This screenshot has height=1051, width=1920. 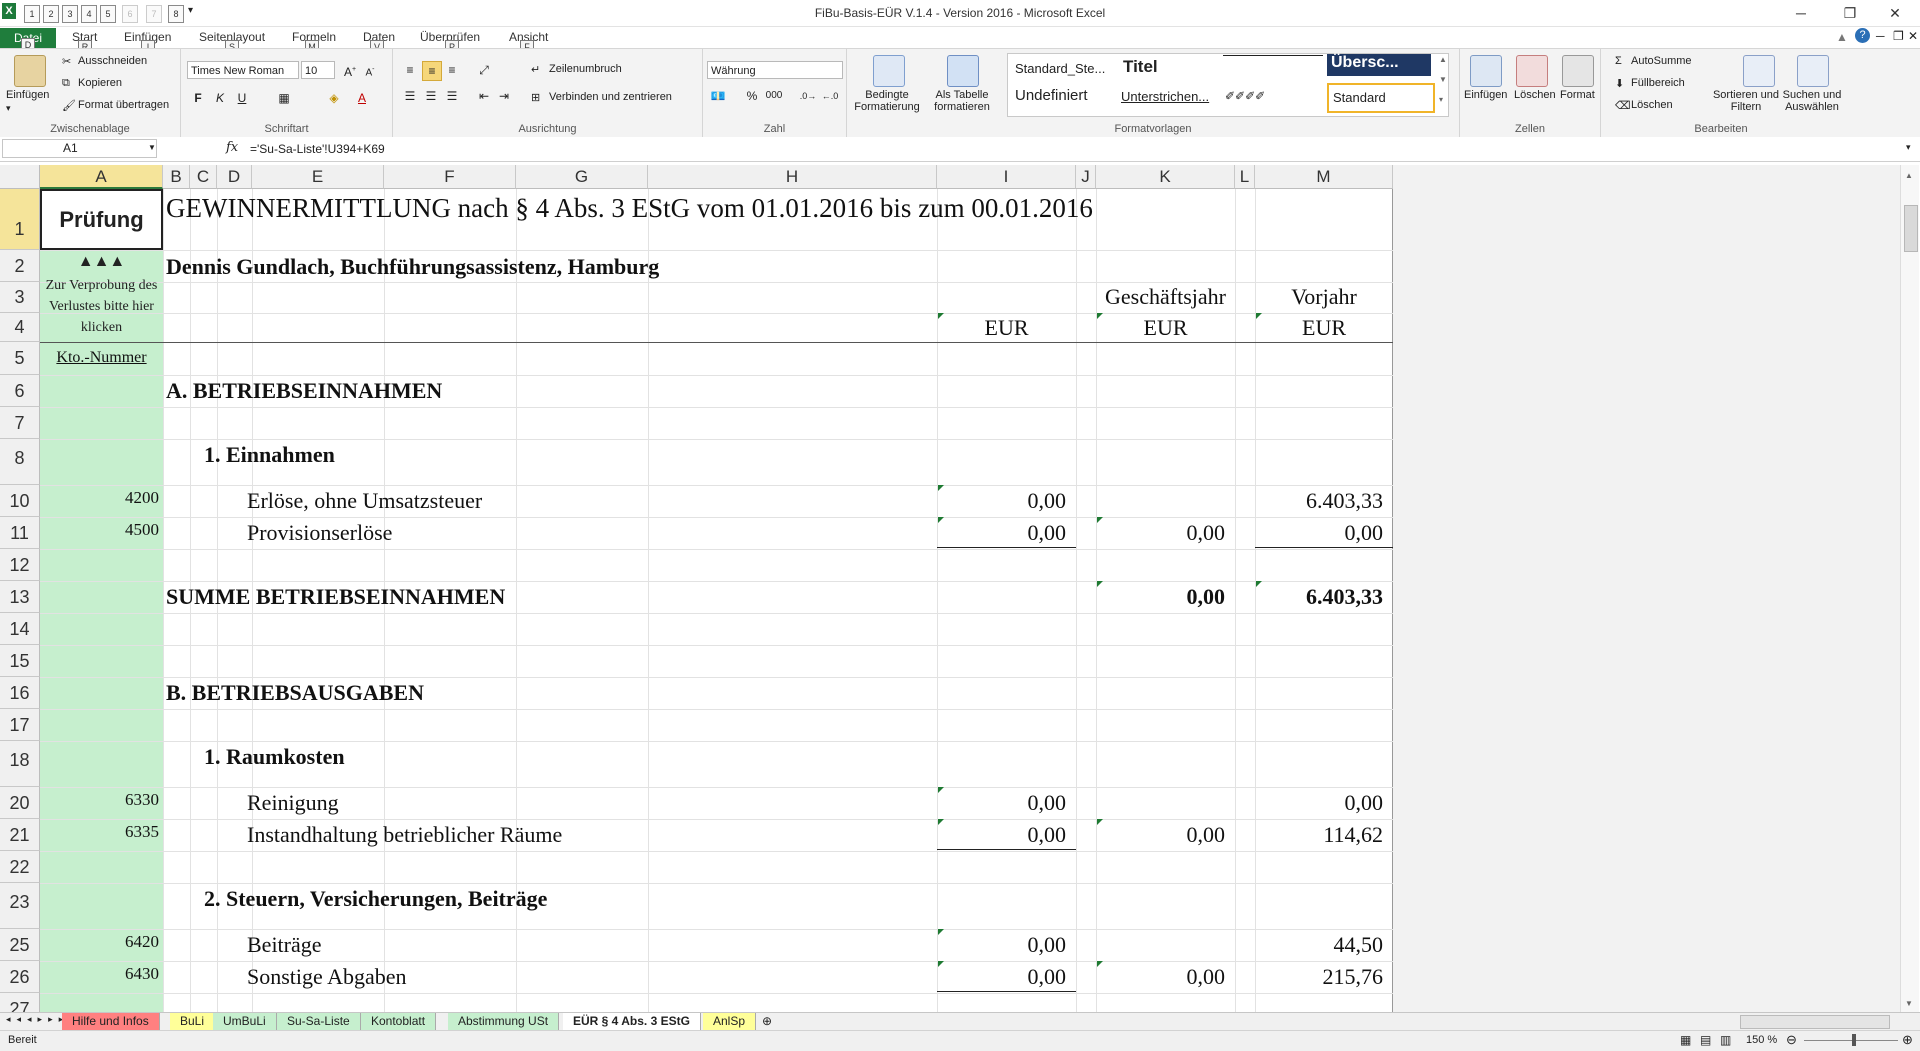 What do you see at coordinates (399, 1021) in the screenshot?
I see `sheet-tab: Kontoblatt` at bounding box center [399, 1021].